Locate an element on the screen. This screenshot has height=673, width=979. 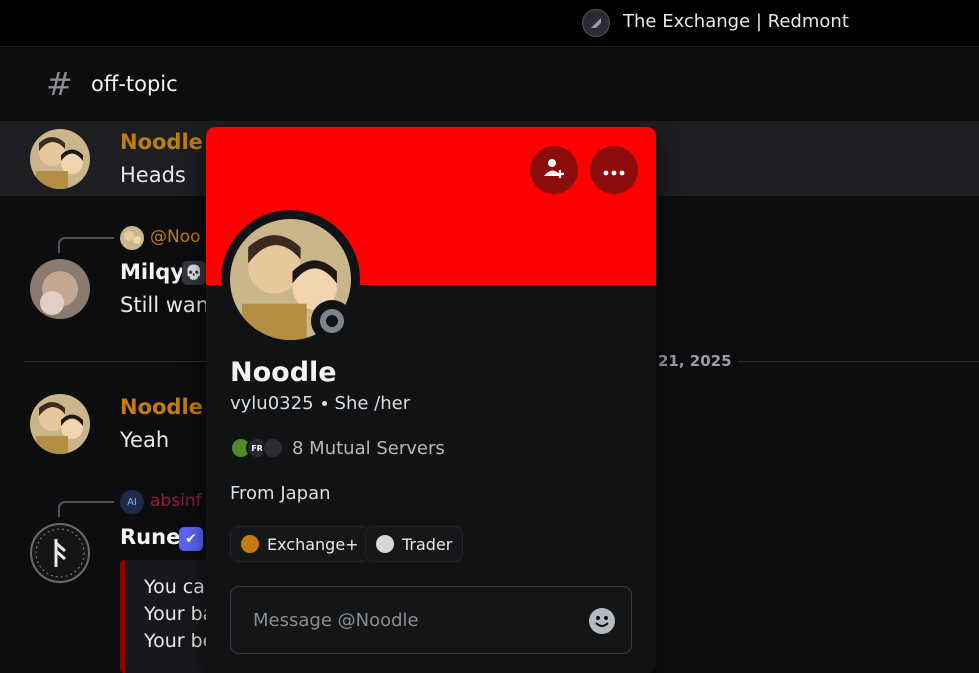
message-text: Yeah is located at coordinates (145, 440).